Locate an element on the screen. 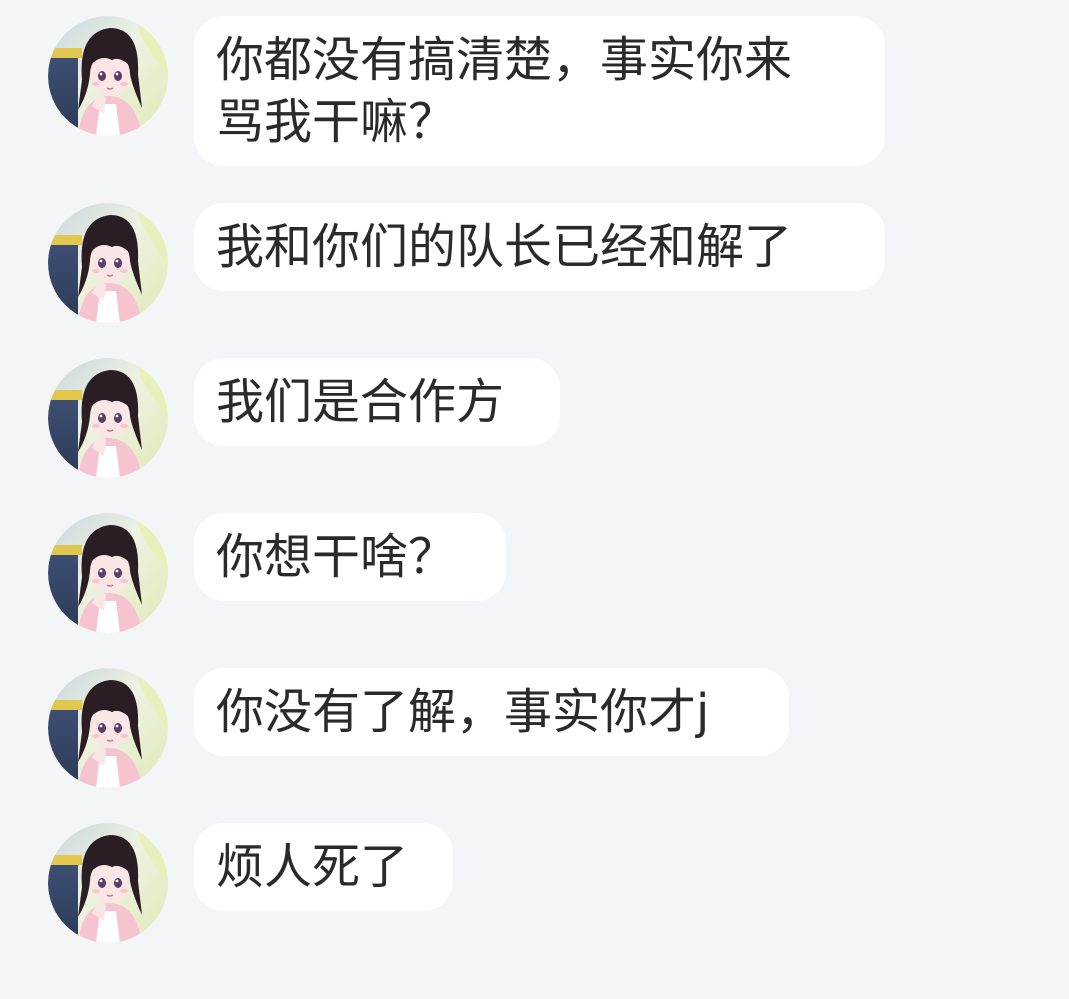  message-bubble: 你想干啥？ is located at coordinates (350, 557).